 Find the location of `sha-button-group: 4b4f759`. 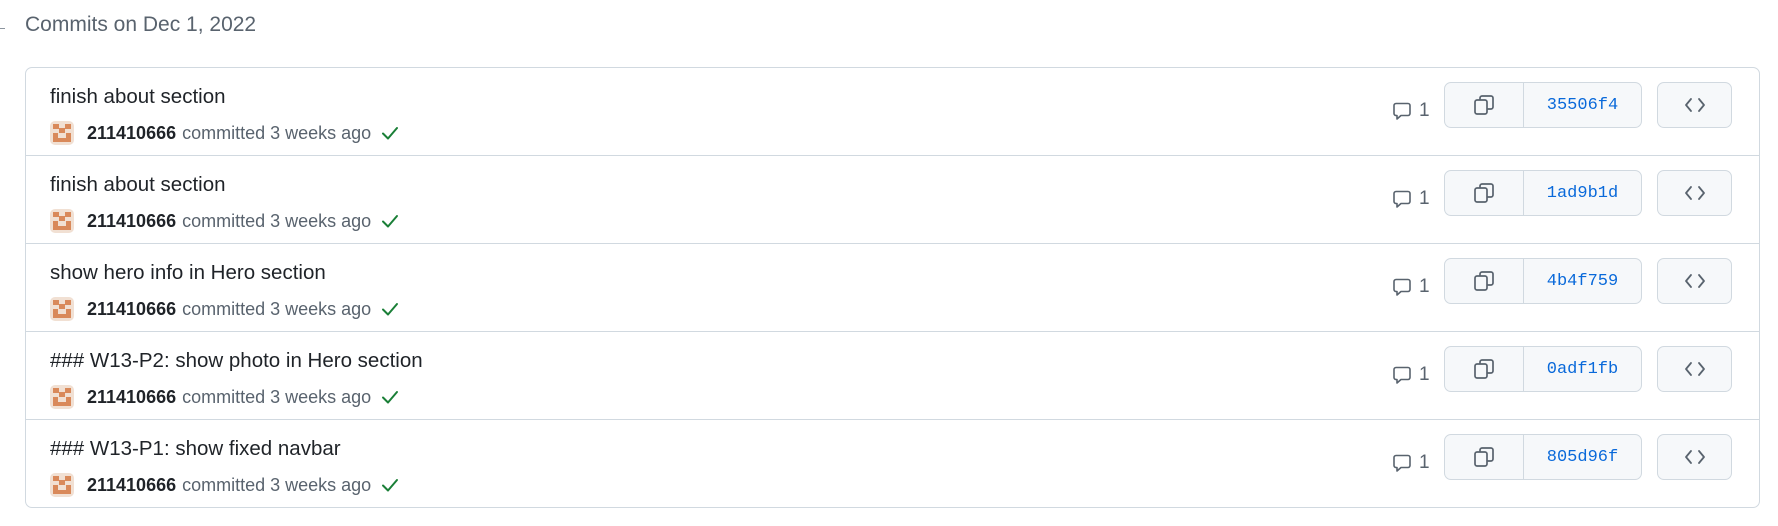

sha-button-group: 4b4f759 is located at coordinates (1543, 281).